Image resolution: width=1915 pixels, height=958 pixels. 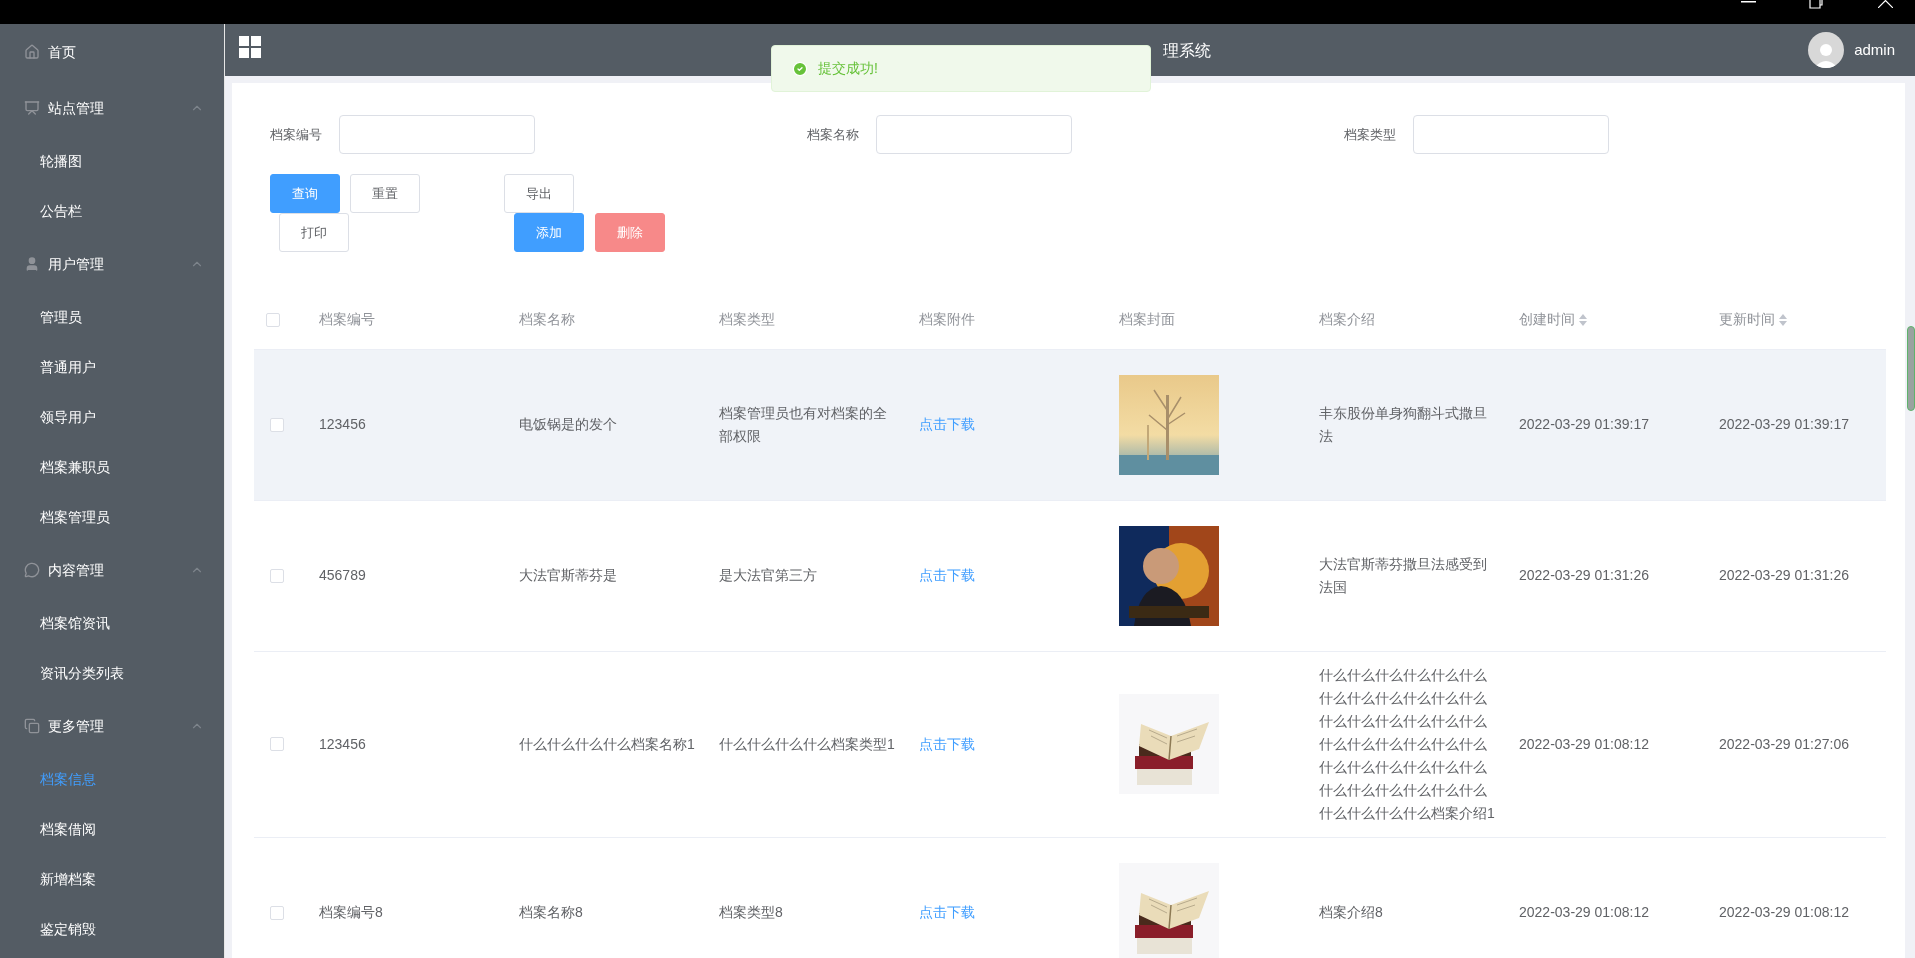 I want to click on table-row: 档案编号8 档案名称8 档案类型8 点击下载 档案介绍8 2022-03-29 01:08:12 2022-03-29 01:08:12, so click(x=1070, y=897).